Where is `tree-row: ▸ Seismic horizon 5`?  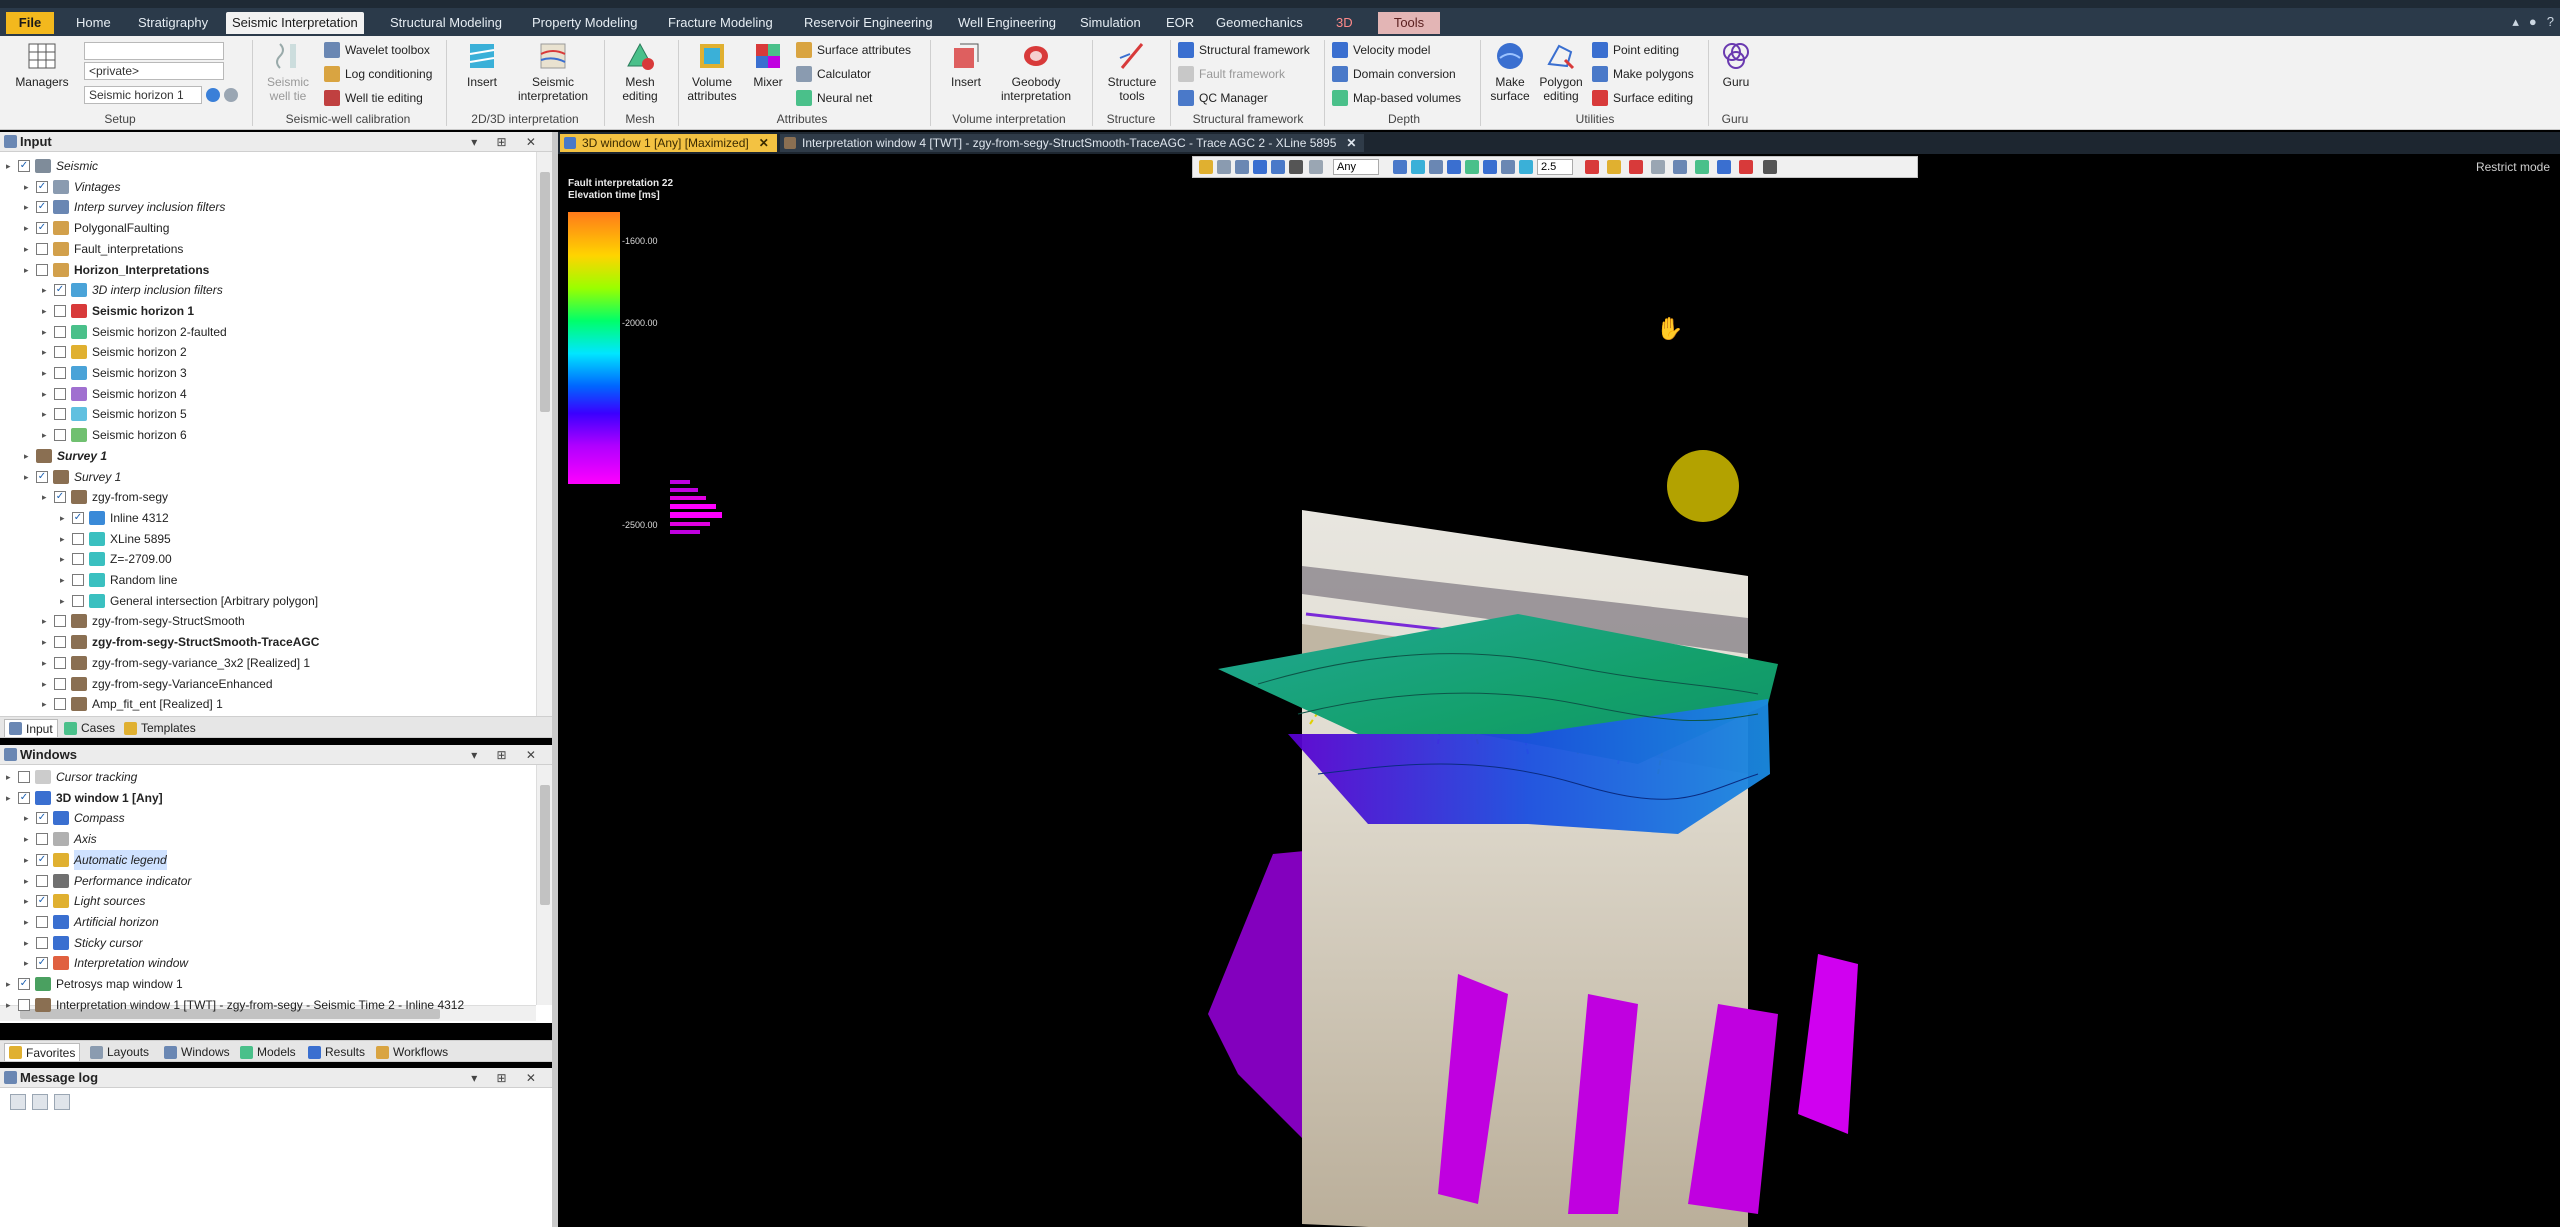
tree-row: ▸ Seismic horizon 5 is located at coordinates (114, 414).